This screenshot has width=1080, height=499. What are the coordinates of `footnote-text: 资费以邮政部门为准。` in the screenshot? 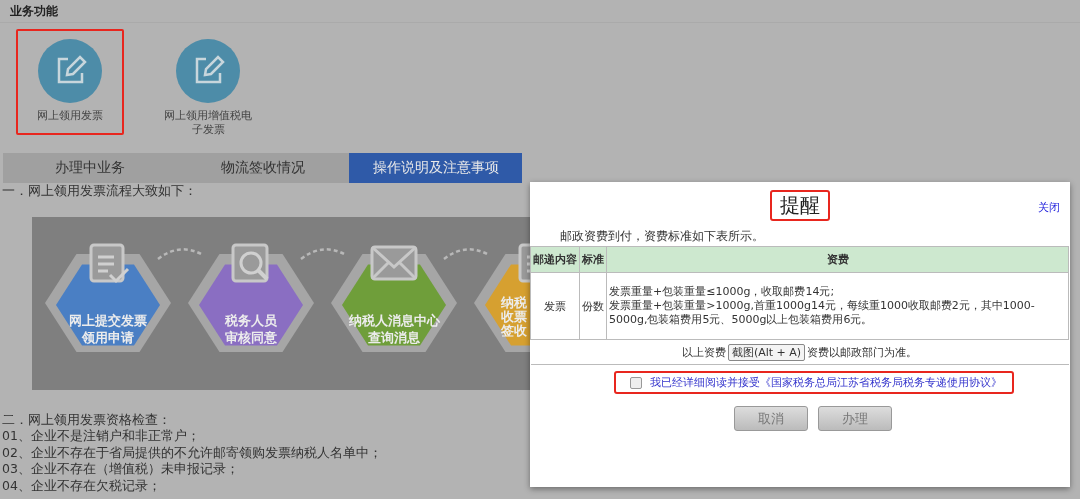 It's located at (862, 352).